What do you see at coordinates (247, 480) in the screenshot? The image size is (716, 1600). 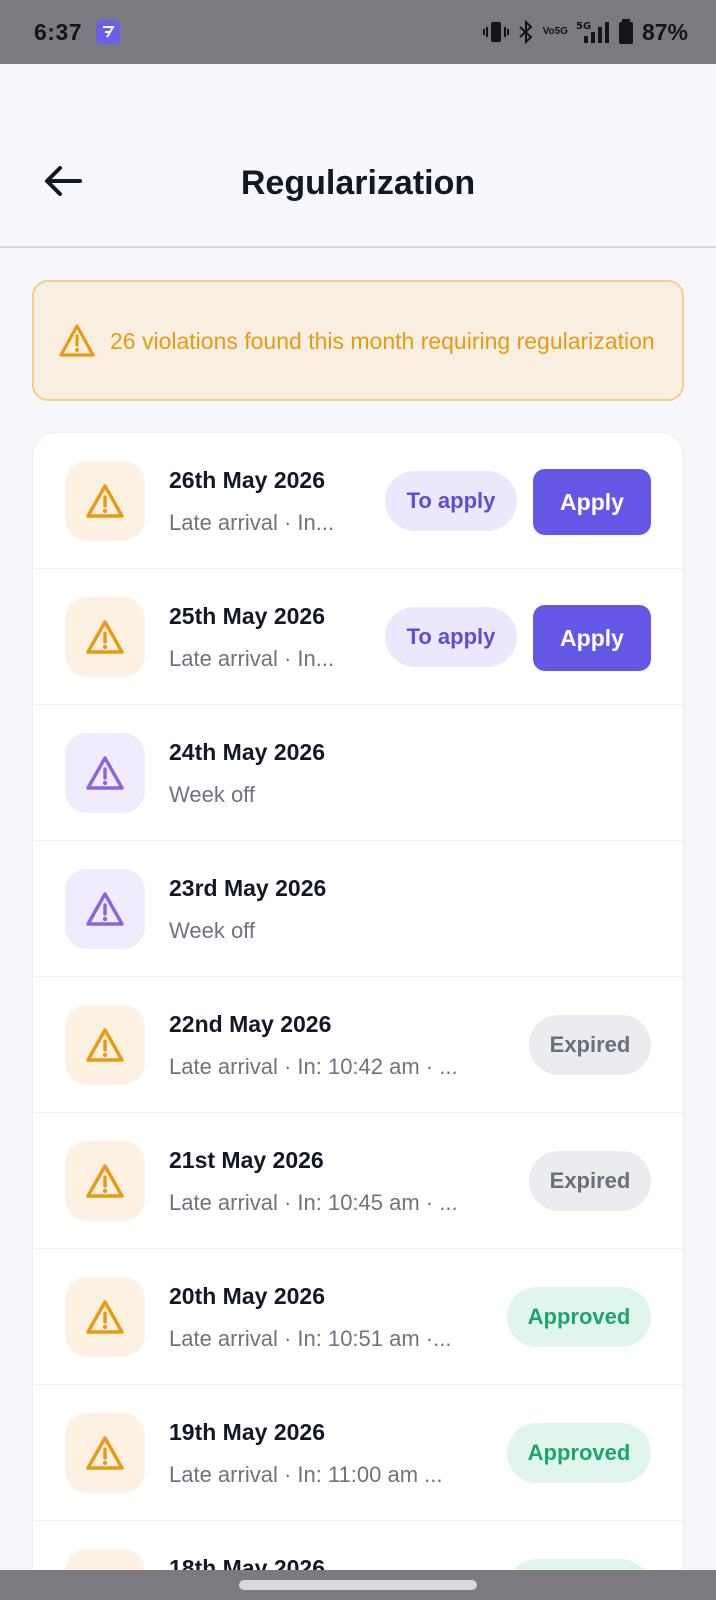 I see `row-date: 26th May 2026` at bounding box center [247, 480].